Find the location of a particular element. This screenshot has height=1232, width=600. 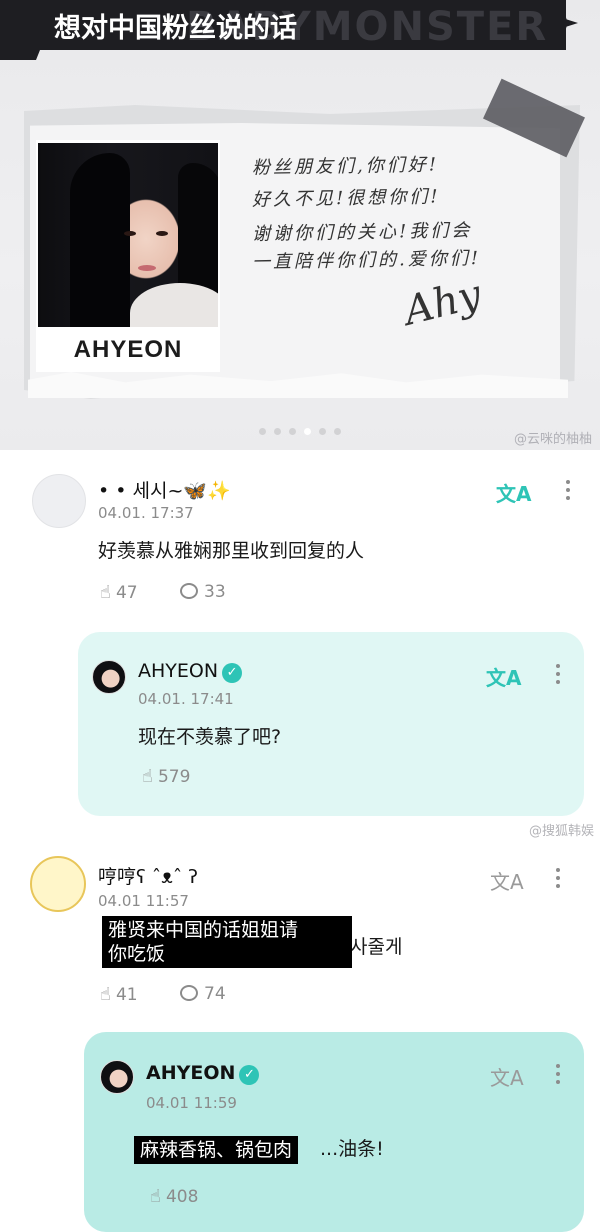

comment-author: • • 세시~🦋✨ is located at coordinates (164, 489).